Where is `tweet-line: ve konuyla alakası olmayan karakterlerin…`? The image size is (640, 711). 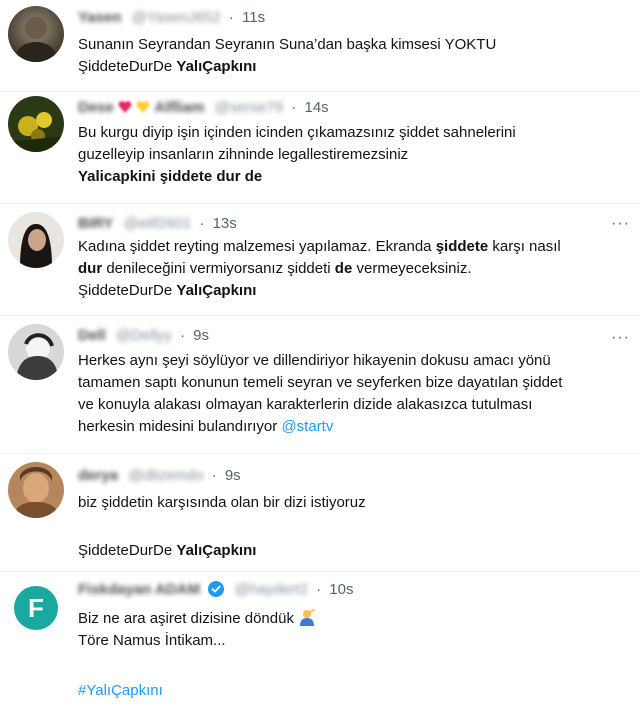
tweet-line: ve konuyla alakası olmayan karakterlerin… is located at coordinates (352, 405).